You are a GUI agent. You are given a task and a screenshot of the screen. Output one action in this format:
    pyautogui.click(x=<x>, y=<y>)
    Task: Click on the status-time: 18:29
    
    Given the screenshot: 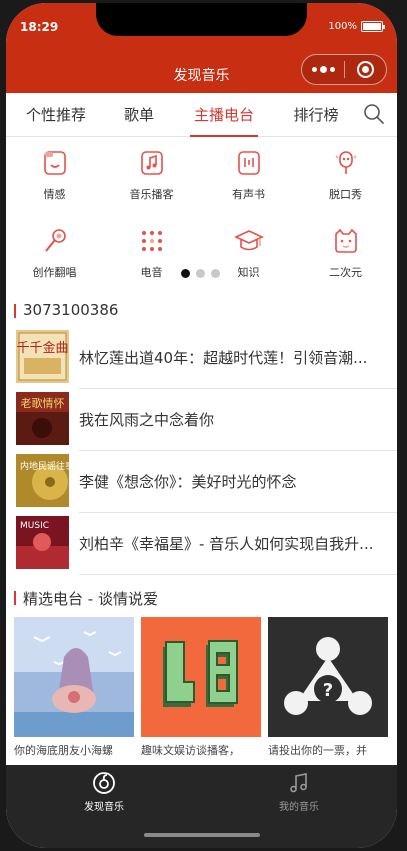 What is the action you would take?
    pyautogui.click(x=39, y=27)
    